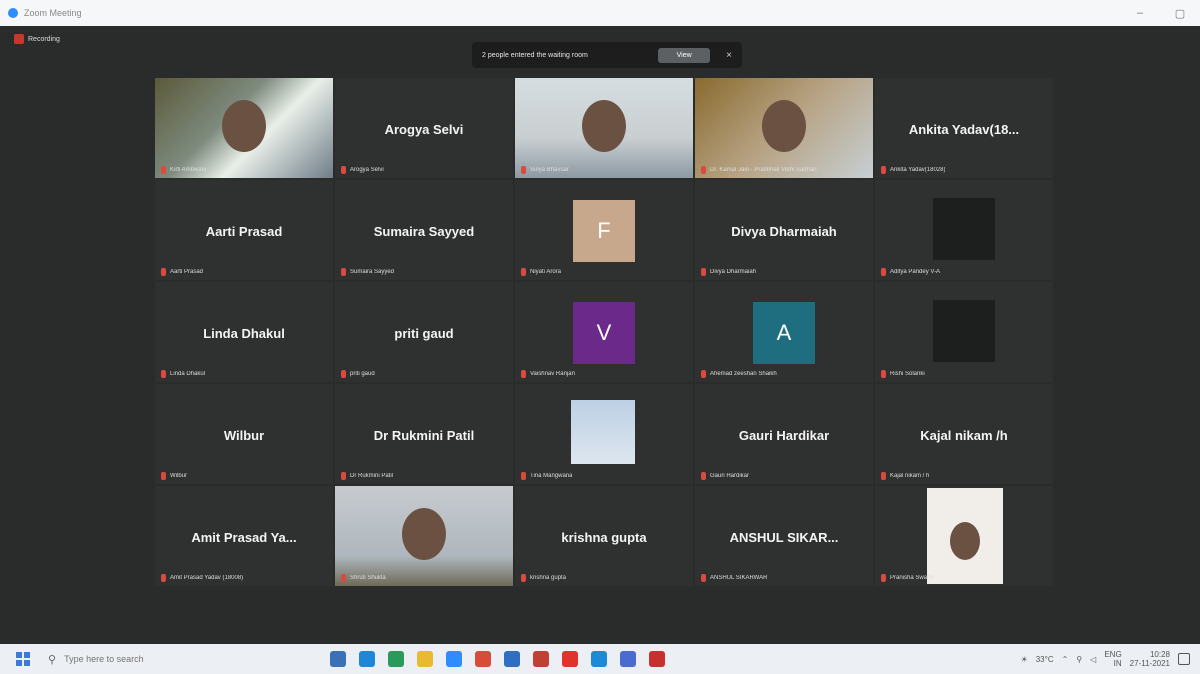 The image size is (1200, 674). What do you see at coordinates (1045, 659) in the screenshot?
I see `weather-text: 33°C` at bounding box center [1045, 659].